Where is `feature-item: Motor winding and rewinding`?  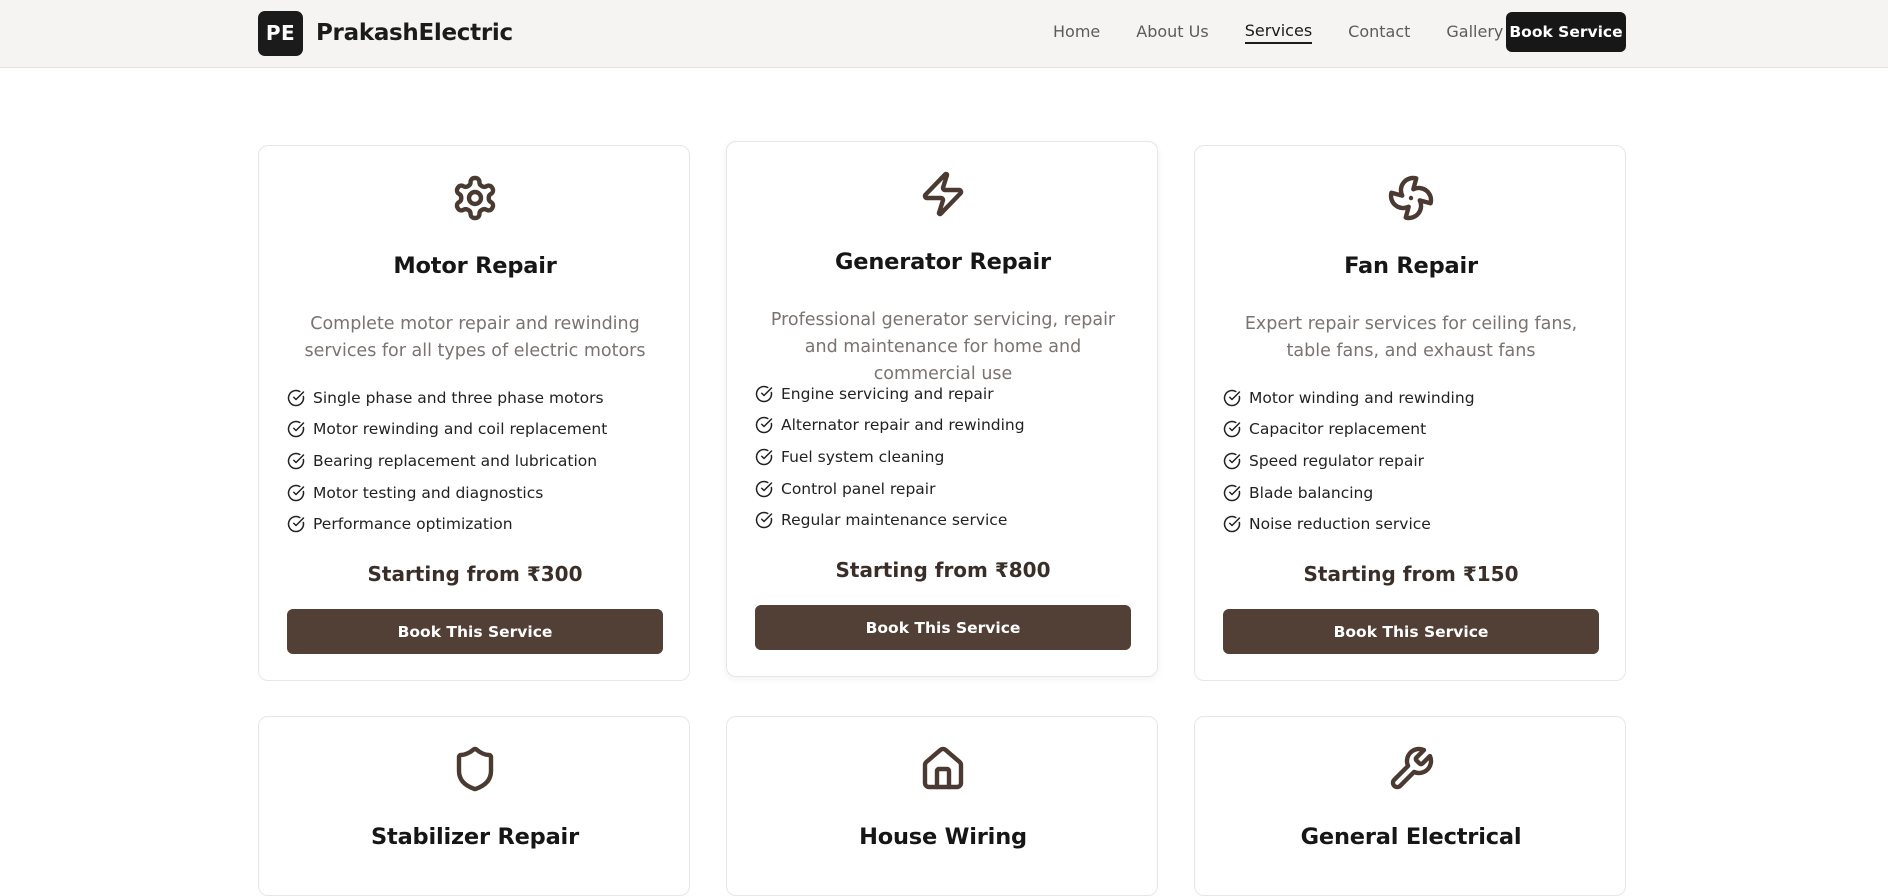 feature-item: Motor winding and rewinding is located at coordinates (1349, 398).